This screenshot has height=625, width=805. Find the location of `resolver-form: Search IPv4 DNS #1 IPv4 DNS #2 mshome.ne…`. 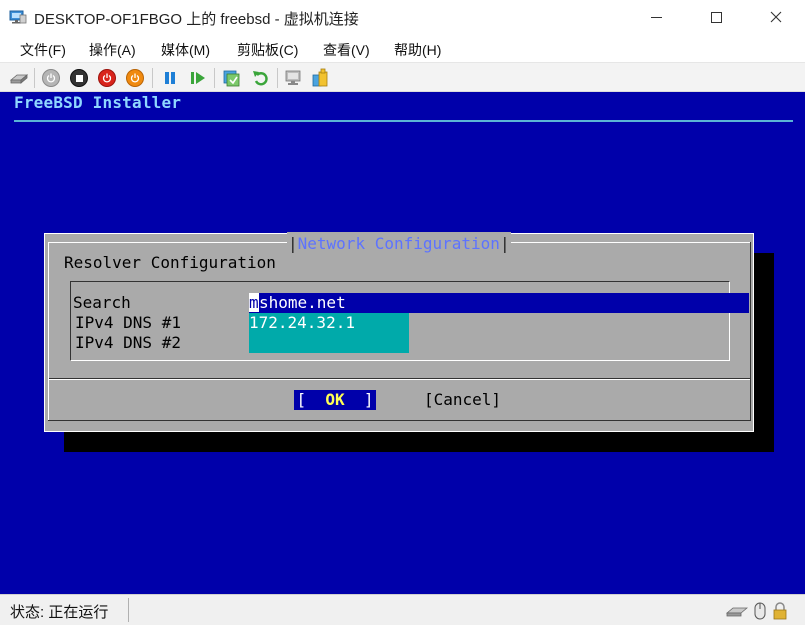

resolver-form: Search IPv4 DNS #1 IPv4 DNS #2 mshome.ne… is located at coordinates (409, 321).